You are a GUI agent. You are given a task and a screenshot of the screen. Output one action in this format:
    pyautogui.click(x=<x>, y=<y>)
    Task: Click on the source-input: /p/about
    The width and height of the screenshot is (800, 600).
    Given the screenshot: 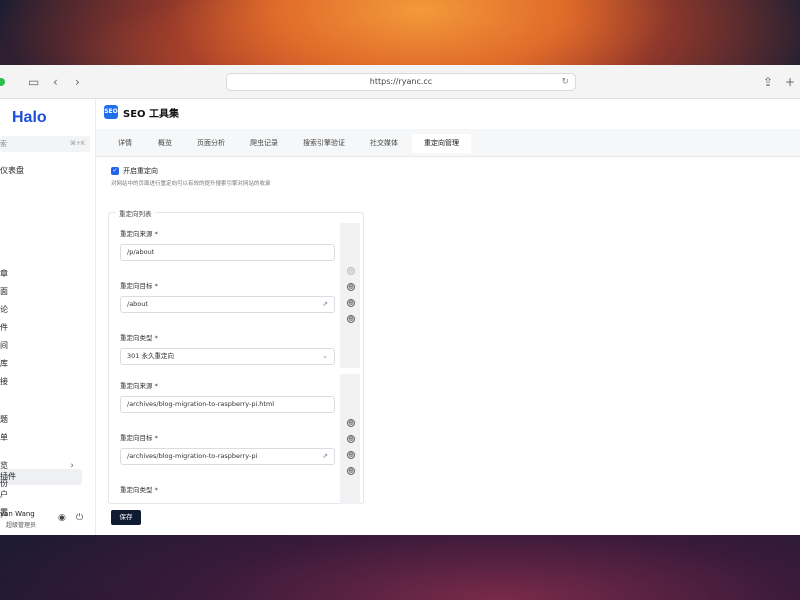 What is the action you would take?
    pyautogui.click(x=227, y=252)
    